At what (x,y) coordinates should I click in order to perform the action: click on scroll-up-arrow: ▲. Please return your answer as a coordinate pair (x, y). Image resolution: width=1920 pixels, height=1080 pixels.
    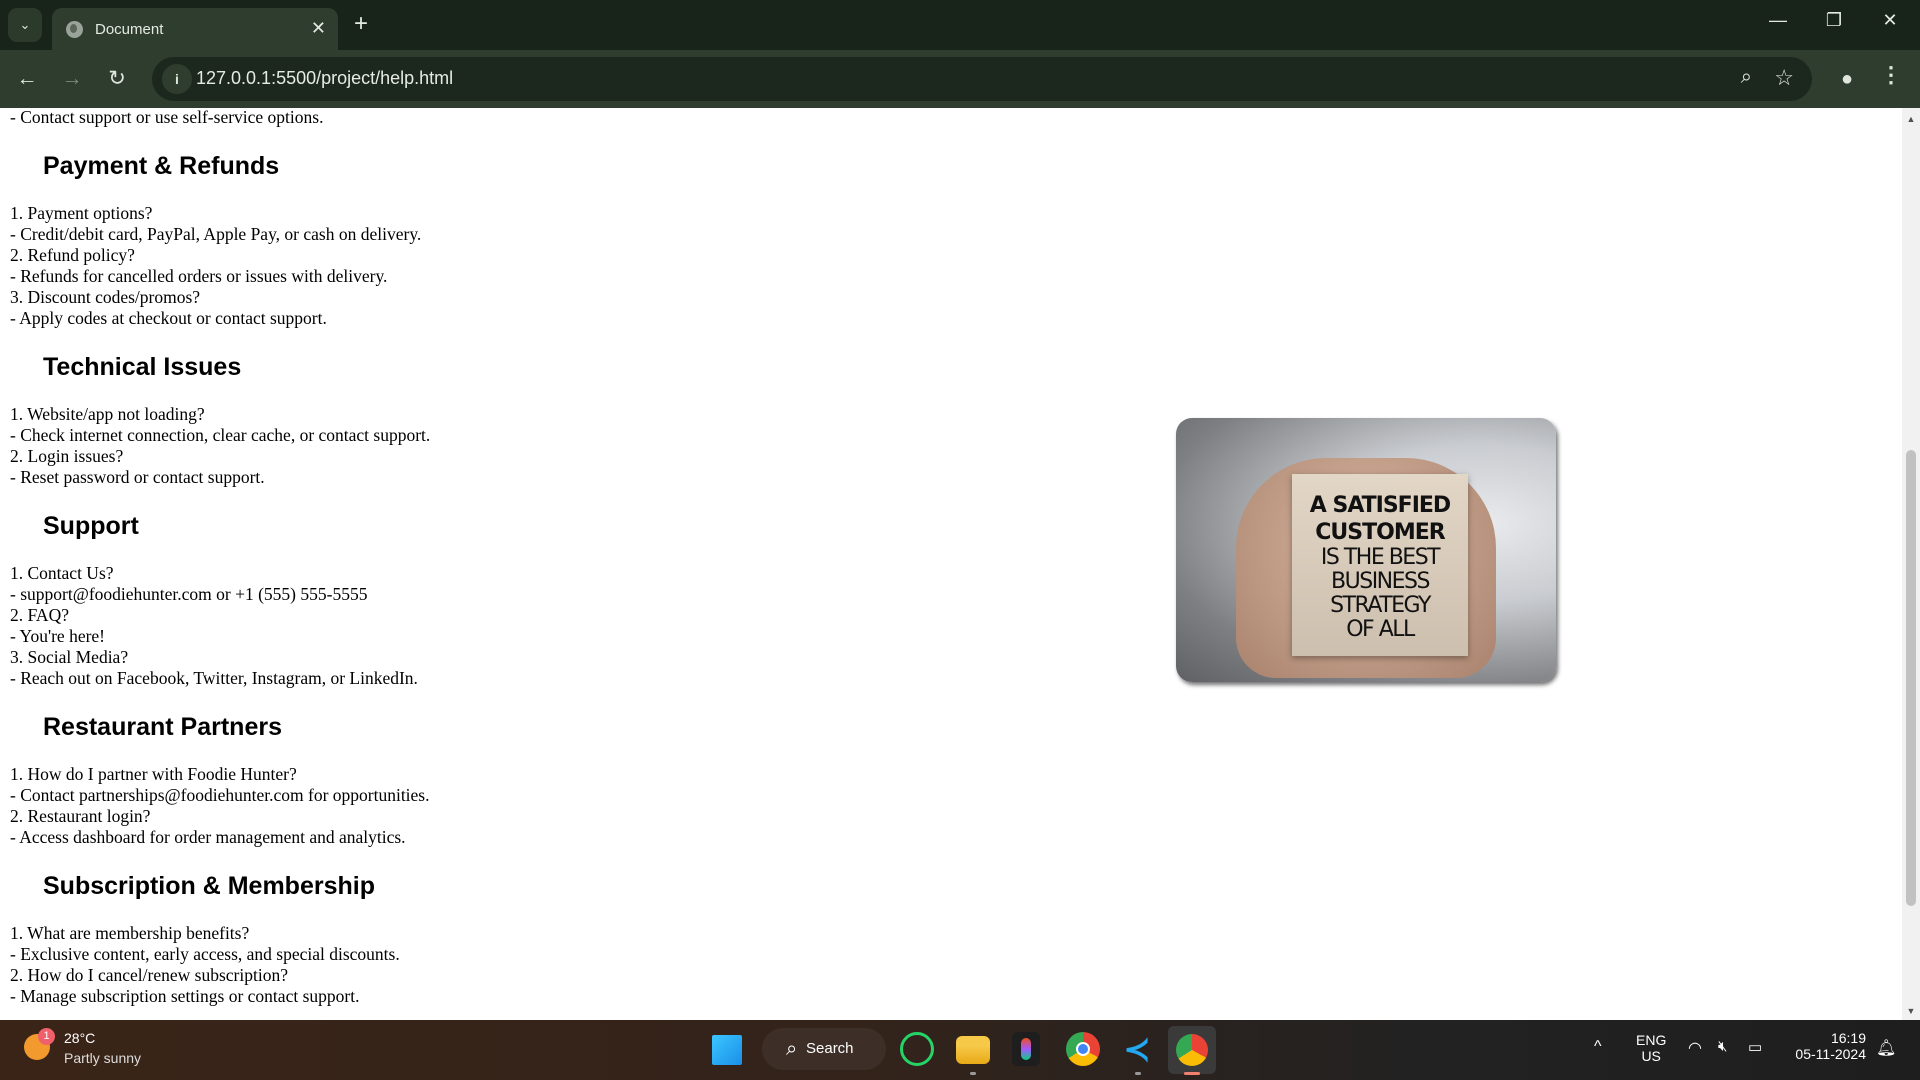
    Looking at the image, I should click on (1911, 119).